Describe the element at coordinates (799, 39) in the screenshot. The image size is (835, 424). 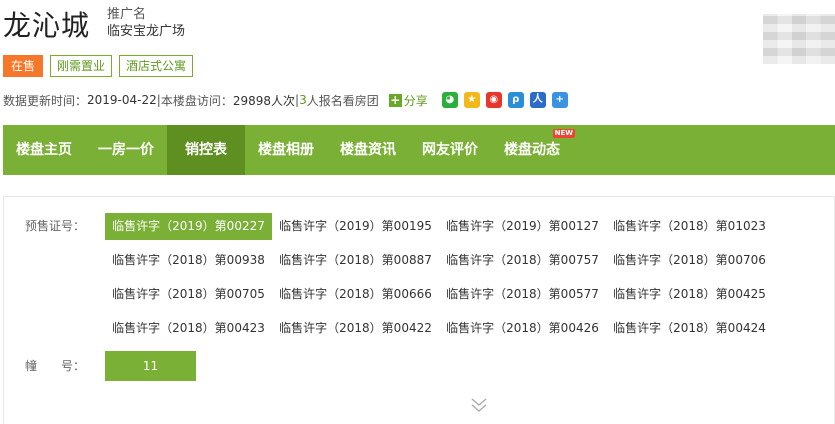
I see `blurred-image` at that location.